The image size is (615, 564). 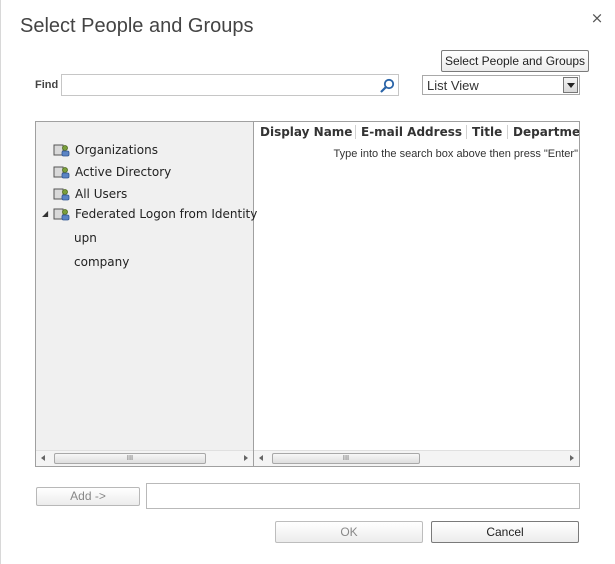 I want to click on tree-horizontal-scrollbar: III, so click(x=144, y=458).